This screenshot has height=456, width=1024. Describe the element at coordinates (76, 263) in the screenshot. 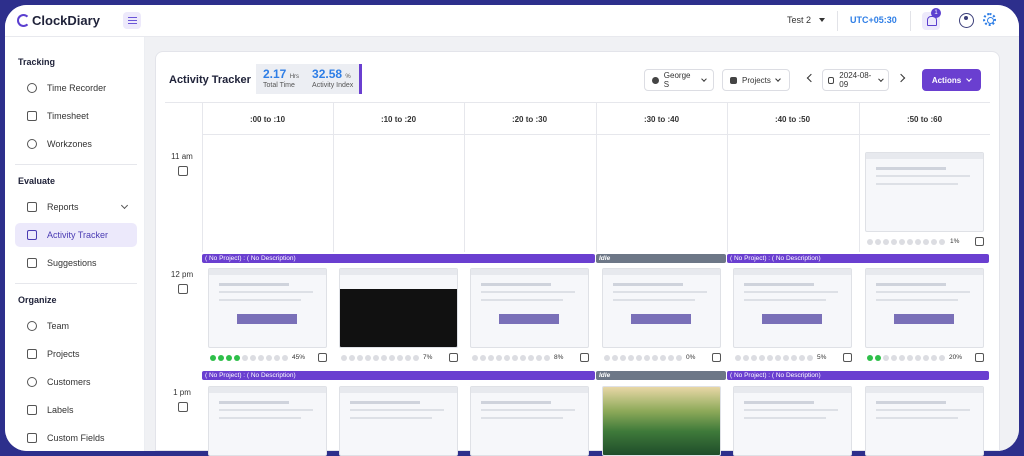

I see `sidebar-item-suggestions: Suggestions` at that location.